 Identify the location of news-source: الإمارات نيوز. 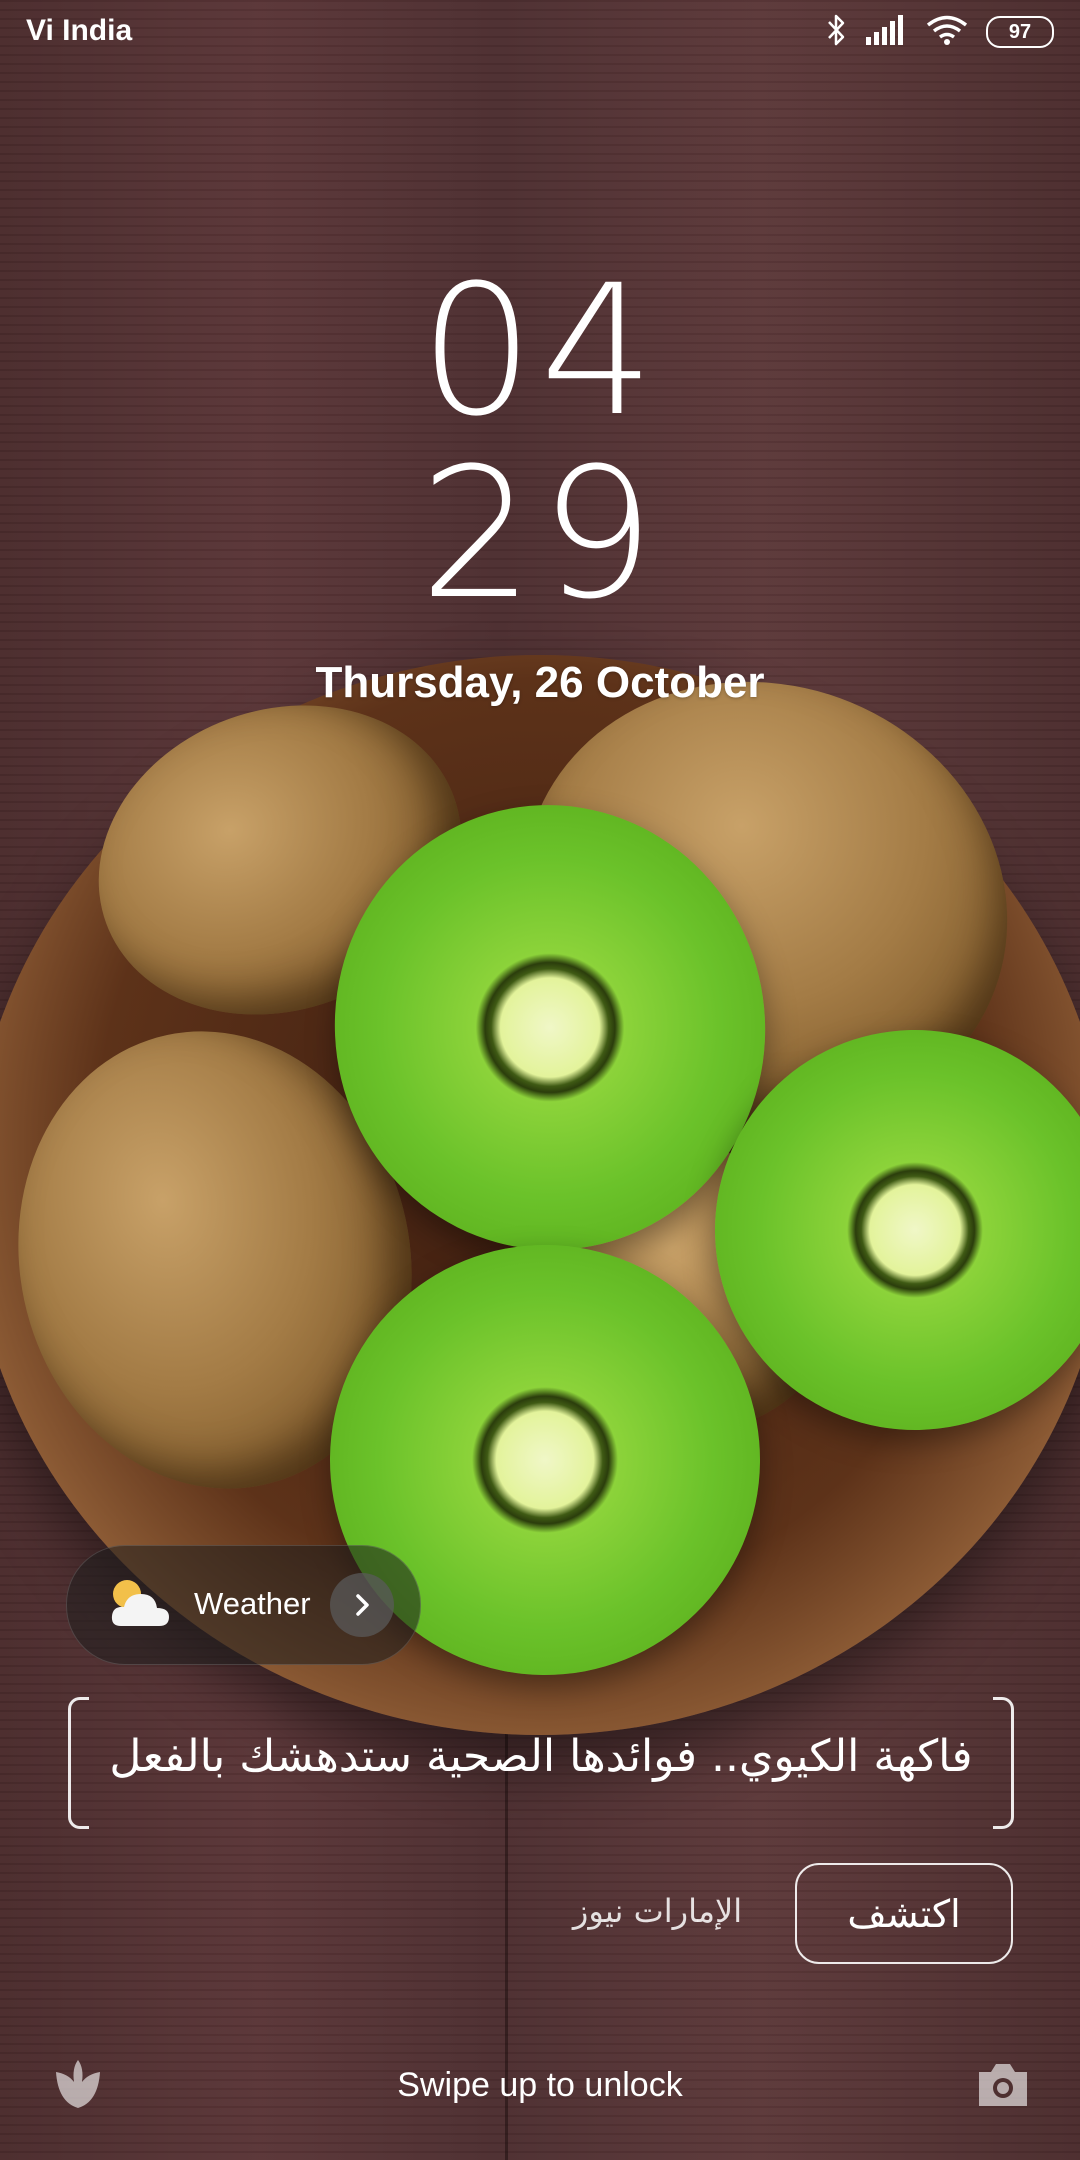
(657, 1911).